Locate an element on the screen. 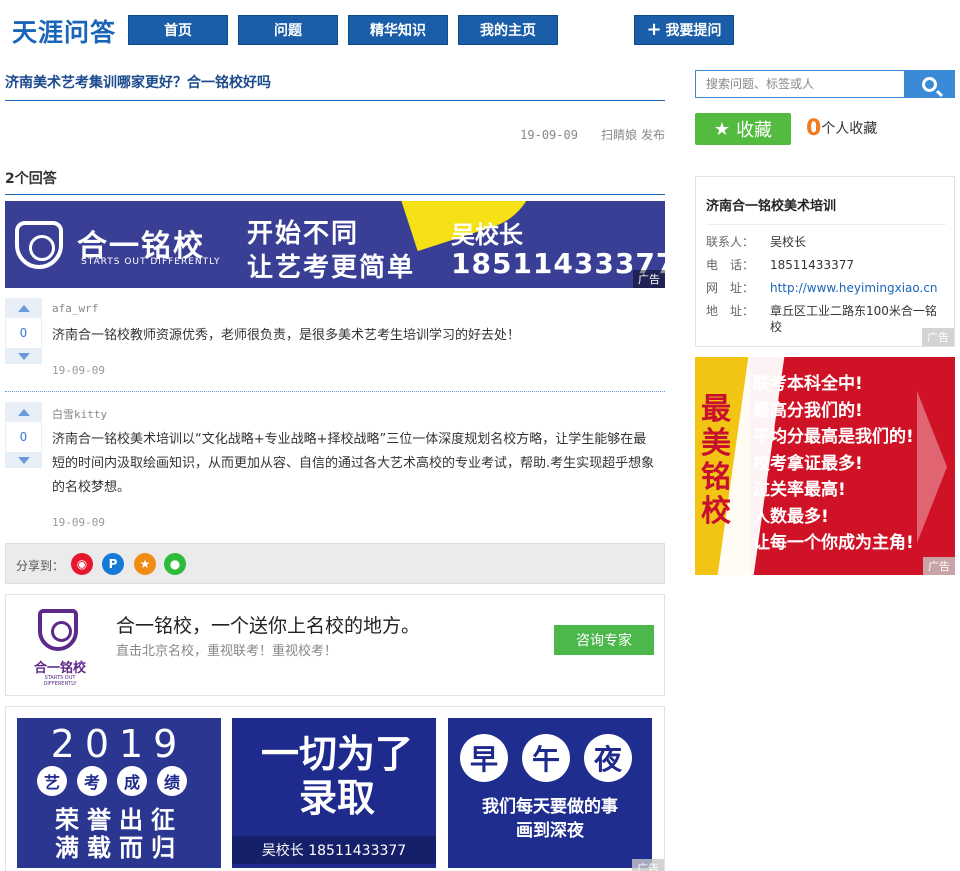 This screenshot has height=871, width=960. ask-question-label: 我要提问 is located at coordinates (693, 31).